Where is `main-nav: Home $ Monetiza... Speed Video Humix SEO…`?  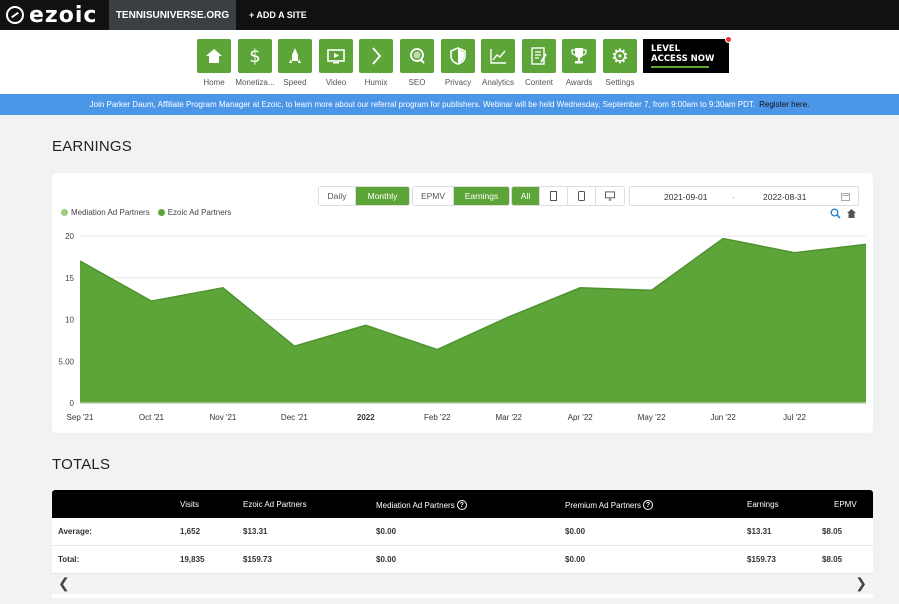
main-nav: Home $ Monetiza... Speed Video Humix SEO… is located at coordinates (449, 62).